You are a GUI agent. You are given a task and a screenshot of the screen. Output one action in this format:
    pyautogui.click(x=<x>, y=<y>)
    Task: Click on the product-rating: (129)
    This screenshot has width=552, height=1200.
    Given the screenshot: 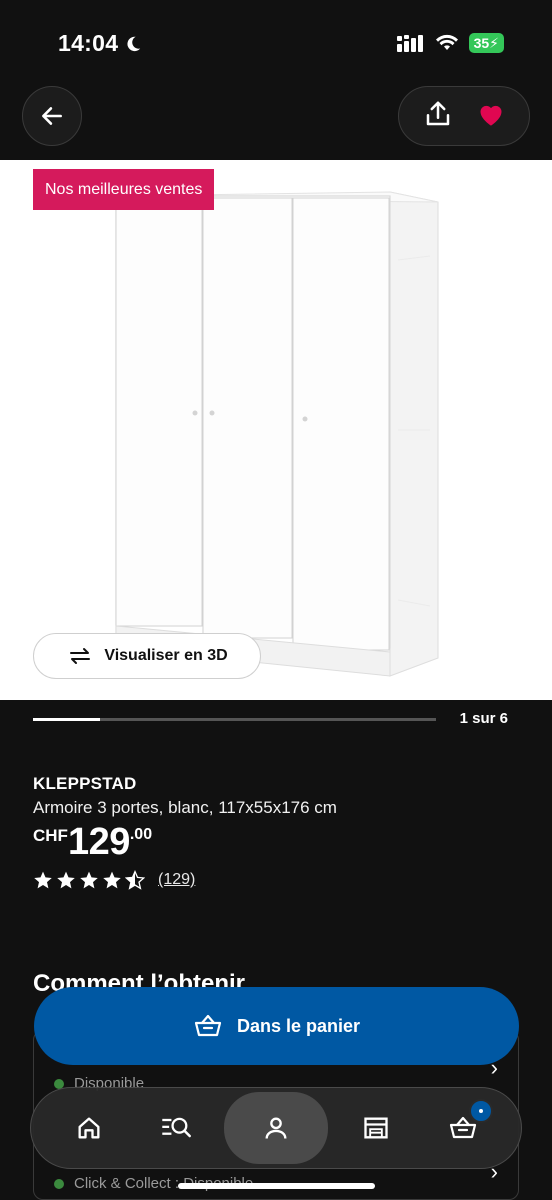 What is the action you would take?
    pyautogui.click(x=276, y=880)
    